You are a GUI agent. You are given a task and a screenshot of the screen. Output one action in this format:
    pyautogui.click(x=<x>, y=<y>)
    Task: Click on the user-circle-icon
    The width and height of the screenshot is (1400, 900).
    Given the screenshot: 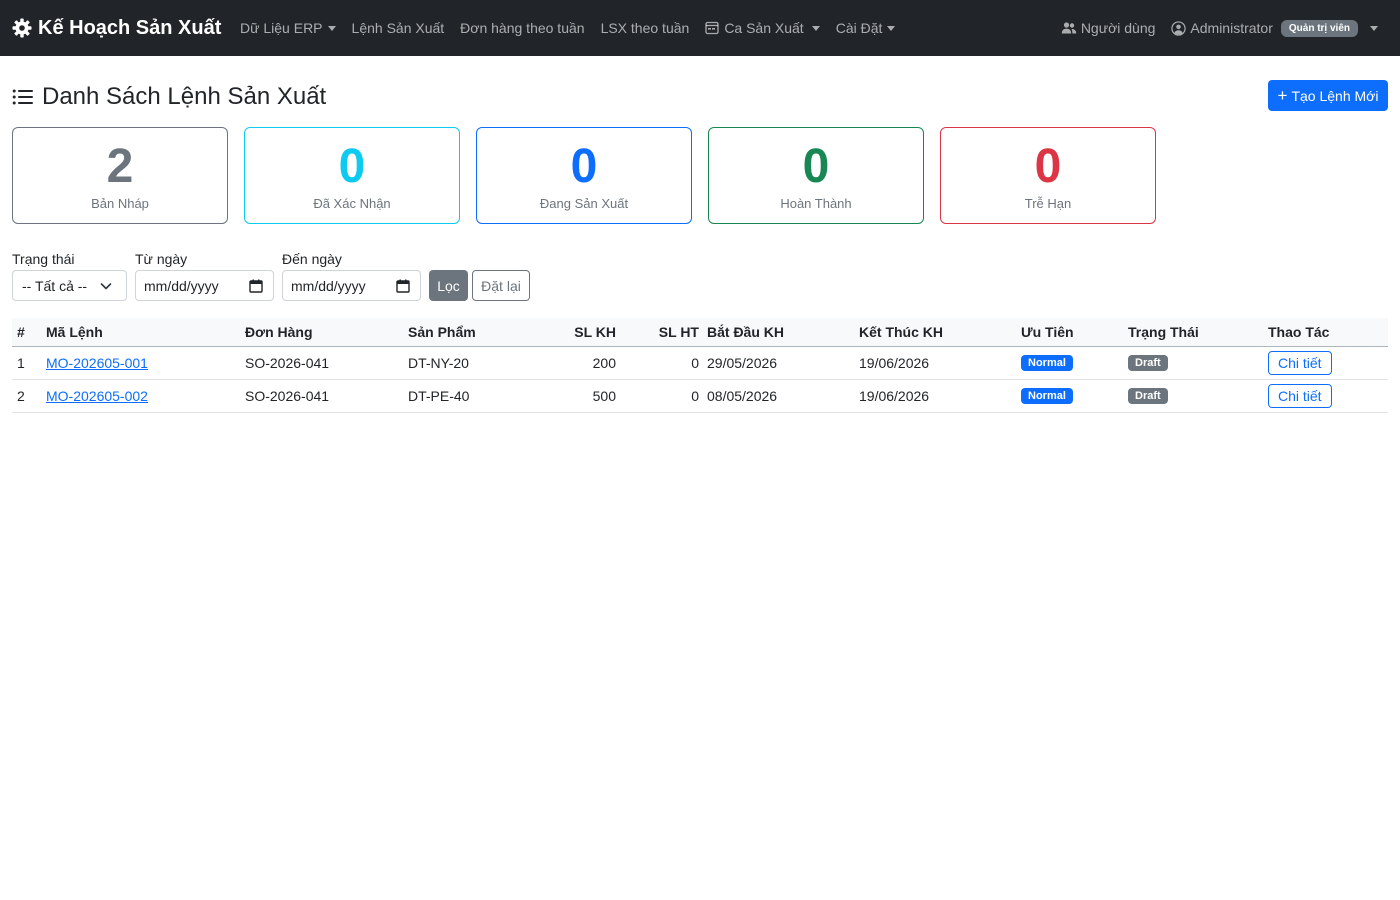 What is the action you would take?
    pyautogui.click(x=1179, y=28)
    